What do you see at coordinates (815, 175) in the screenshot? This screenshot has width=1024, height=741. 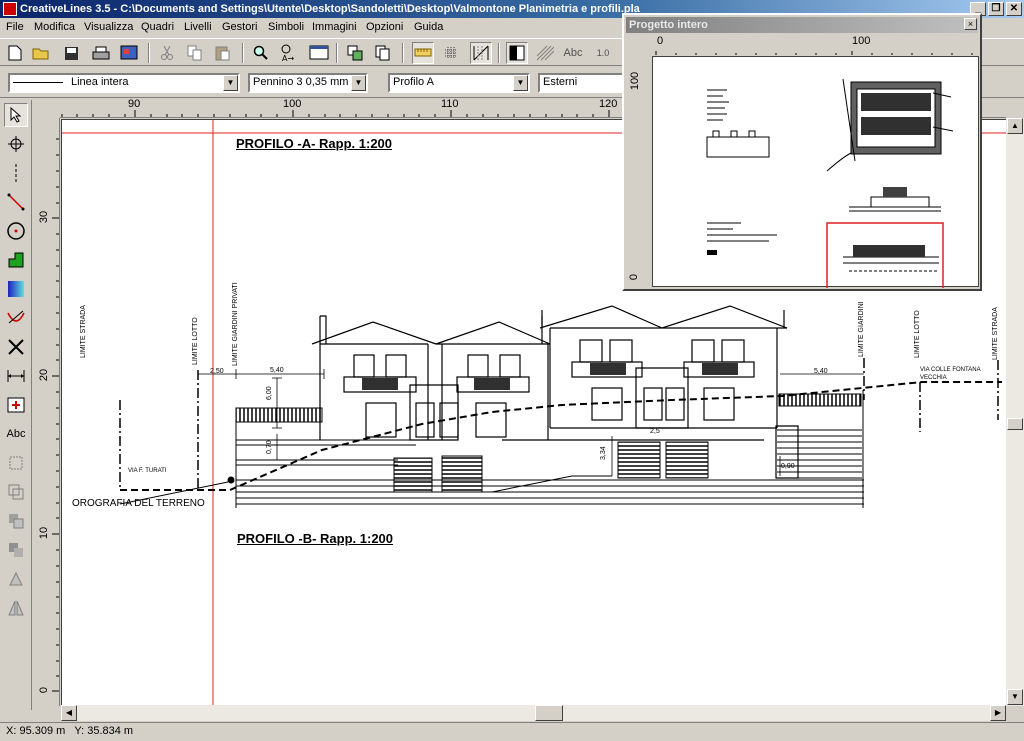 I see `overview-canvas` at bounding box center [815, 175].